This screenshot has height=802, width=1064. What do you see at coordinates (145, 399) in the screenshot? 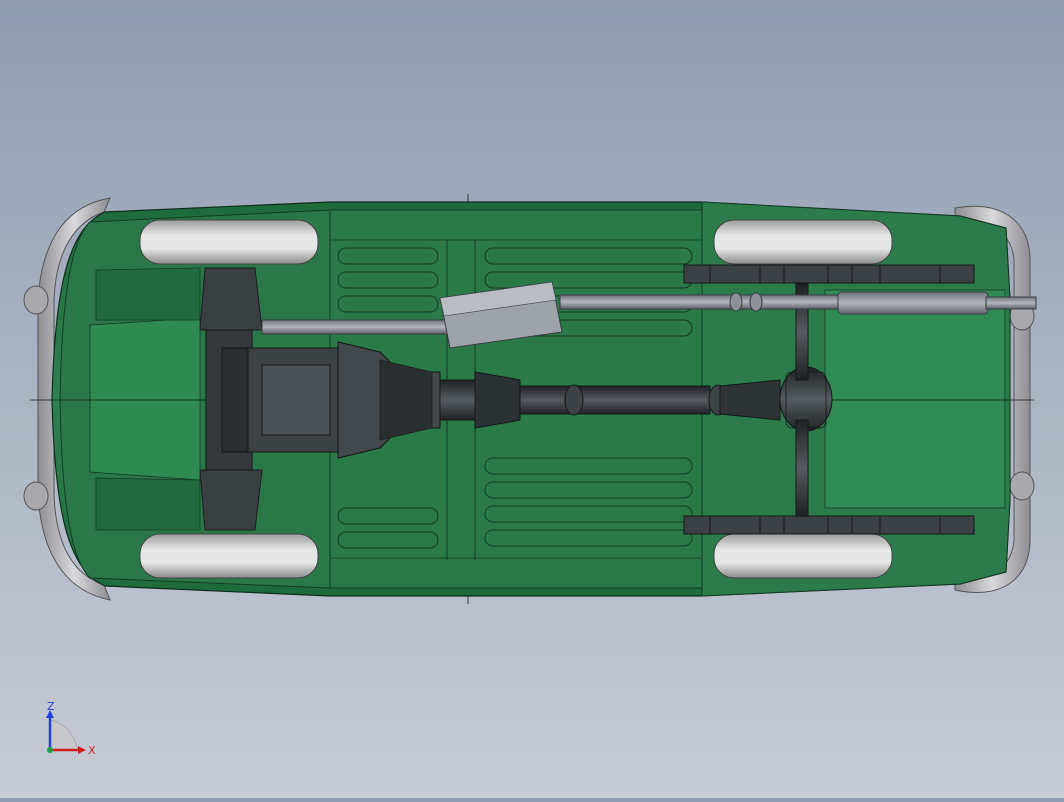
I see `rear-inner-panel` at bounding box center [145, 399].